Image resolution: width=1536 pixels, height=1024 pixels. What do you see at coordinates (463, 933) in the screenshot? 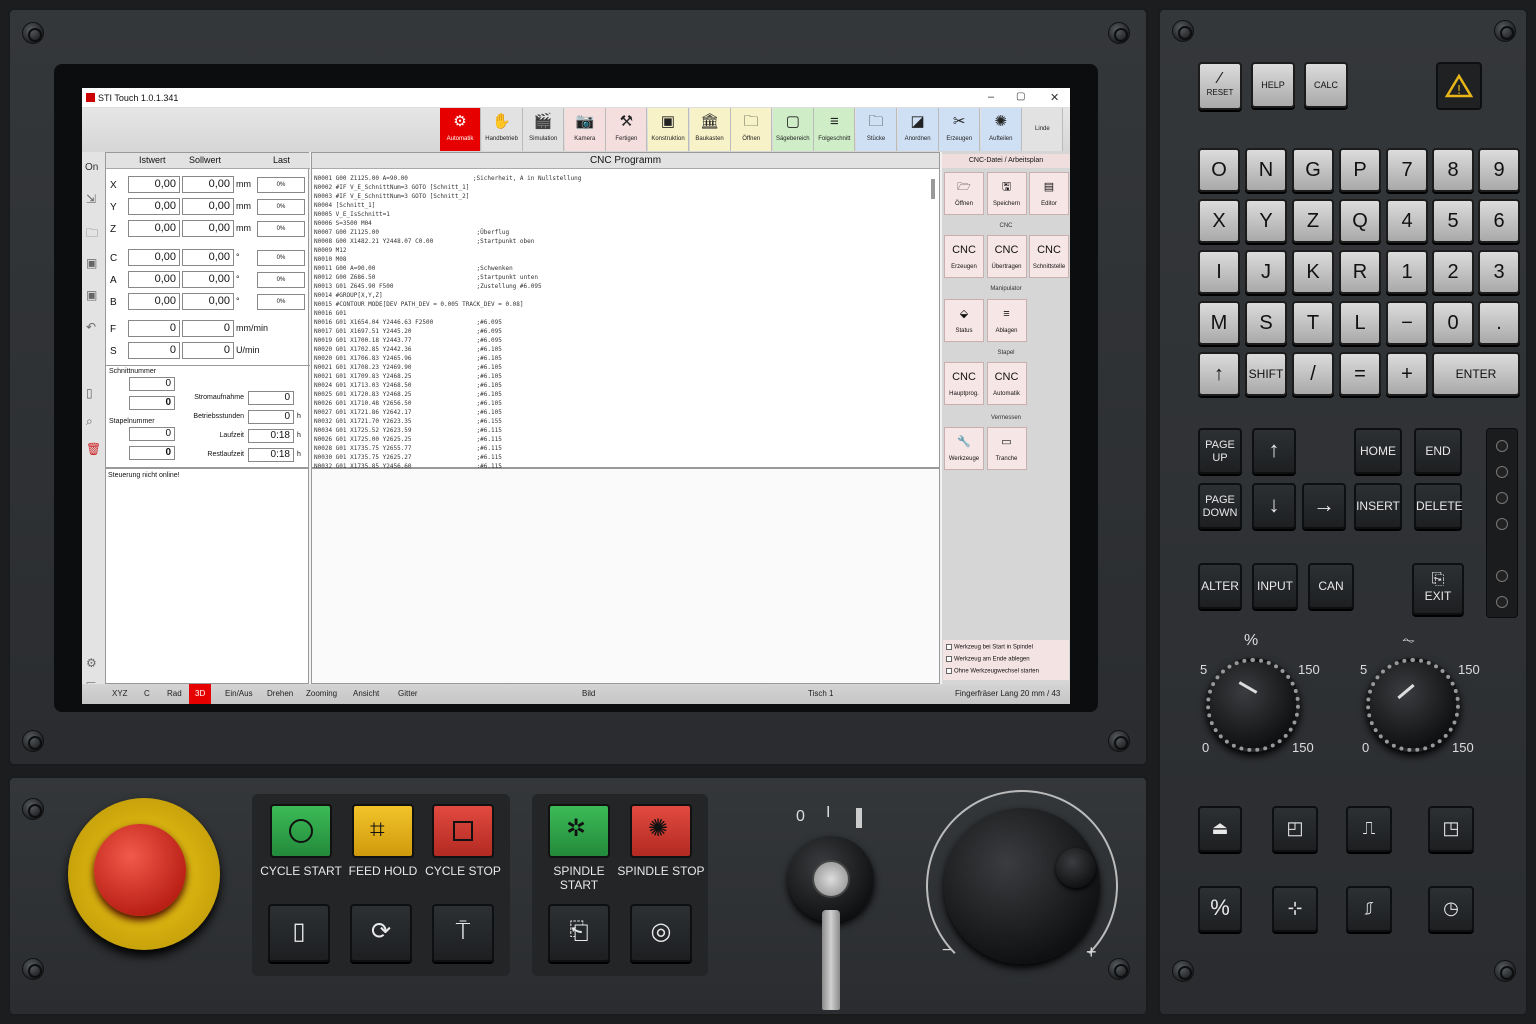
I see `tool-change-key: ⍑` at bounding box center [463, 933].